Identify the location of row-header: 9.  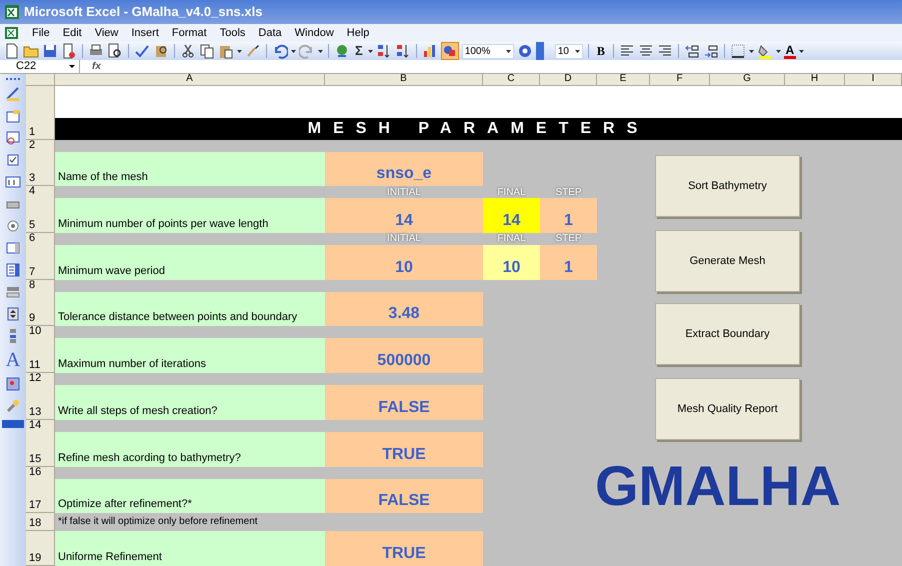
(40, 309).